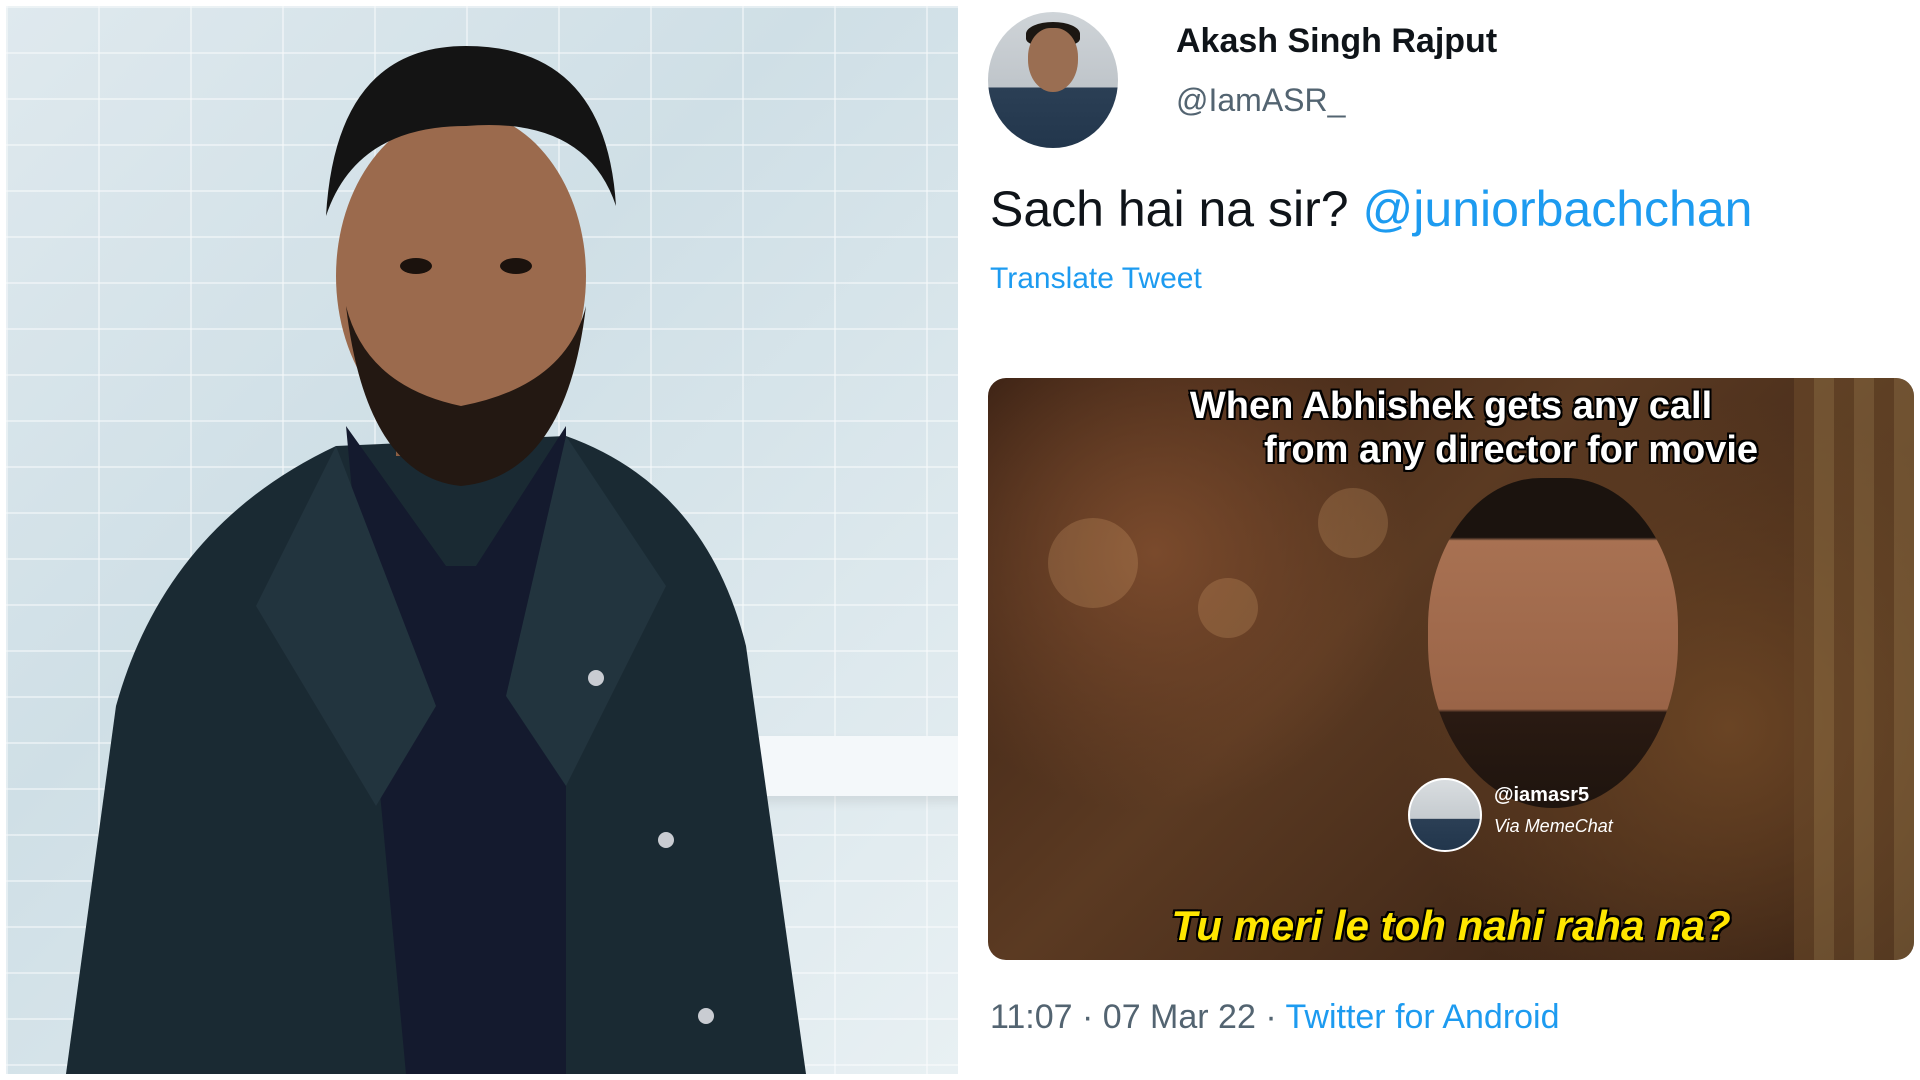  Describe the element at coordinates (1553, 826) in the screenshot. I see `watermark-via: Via MemeChat` at that location.